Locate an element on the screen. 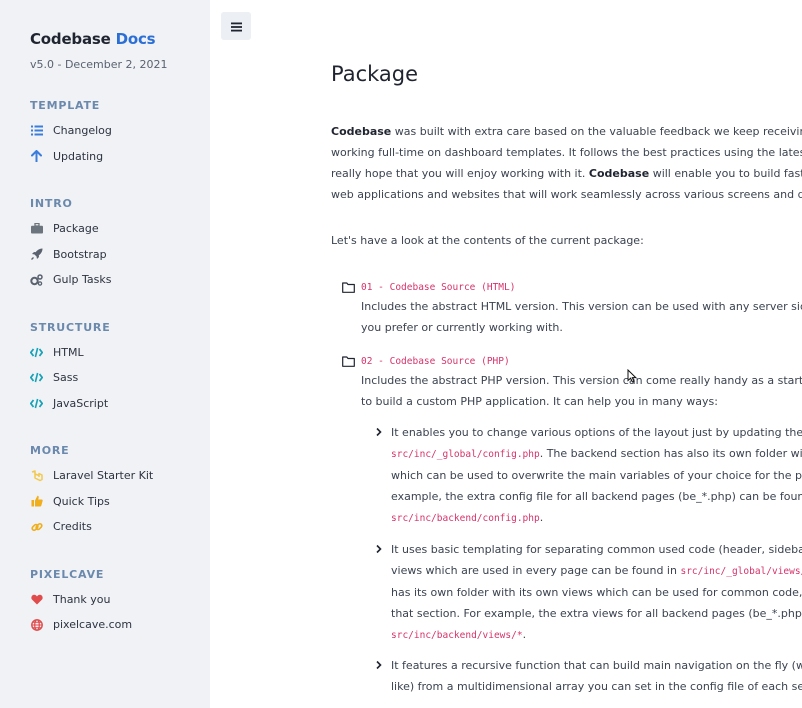 The height and width of the screenshot is (708, 802). rocket-icon is located at coordinates (36, 254).